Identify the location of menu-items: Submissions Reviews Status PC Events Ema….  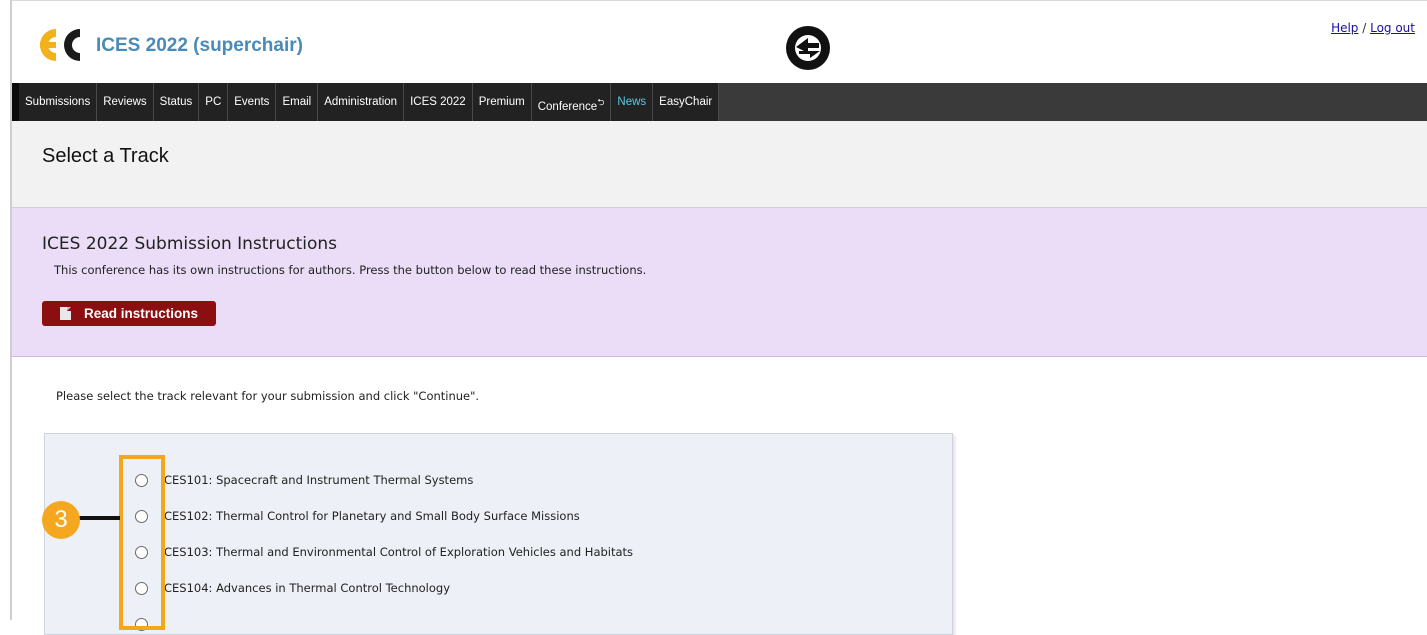
(369, 102).